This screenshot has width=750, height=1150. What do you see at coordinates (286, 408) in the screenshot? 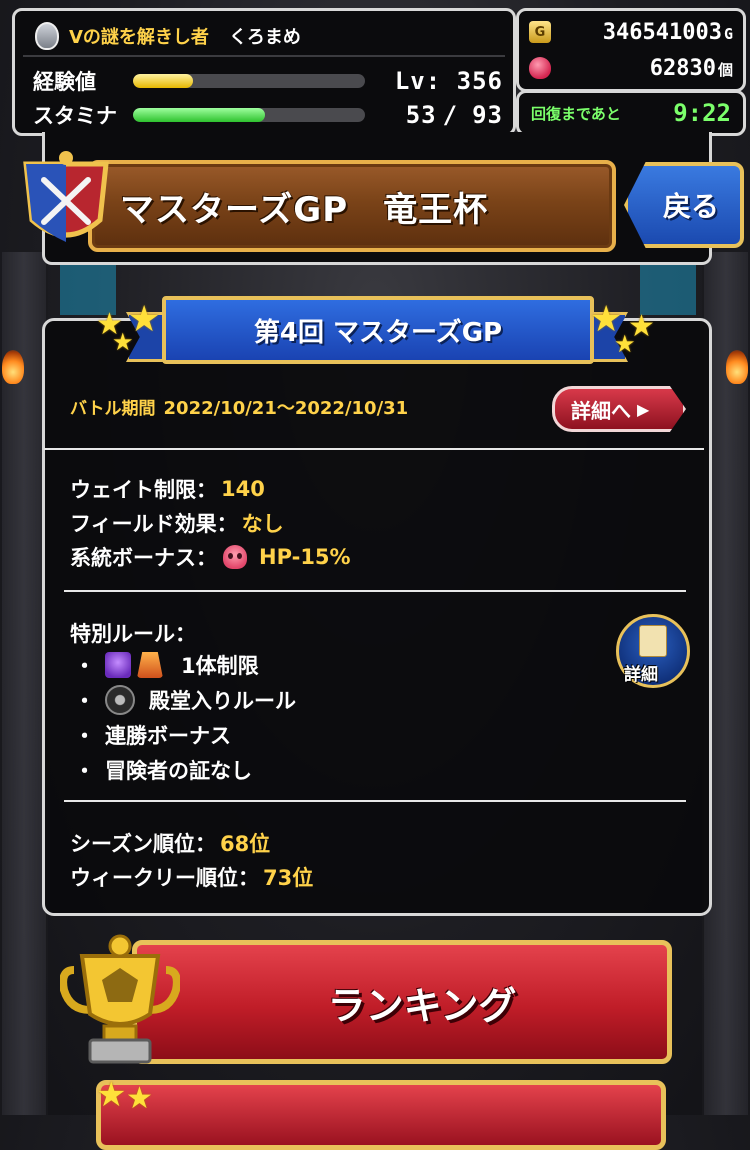
I see `period-value: 2022/10/21〜2022/10/31` at bounding box center [286, 408].